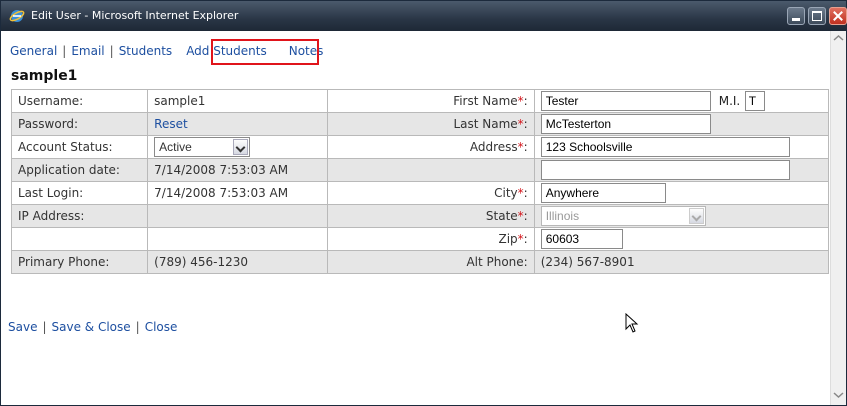 This screenshot has width=847, height=406. I want to click on username-label: Username:, so click(79, 101).